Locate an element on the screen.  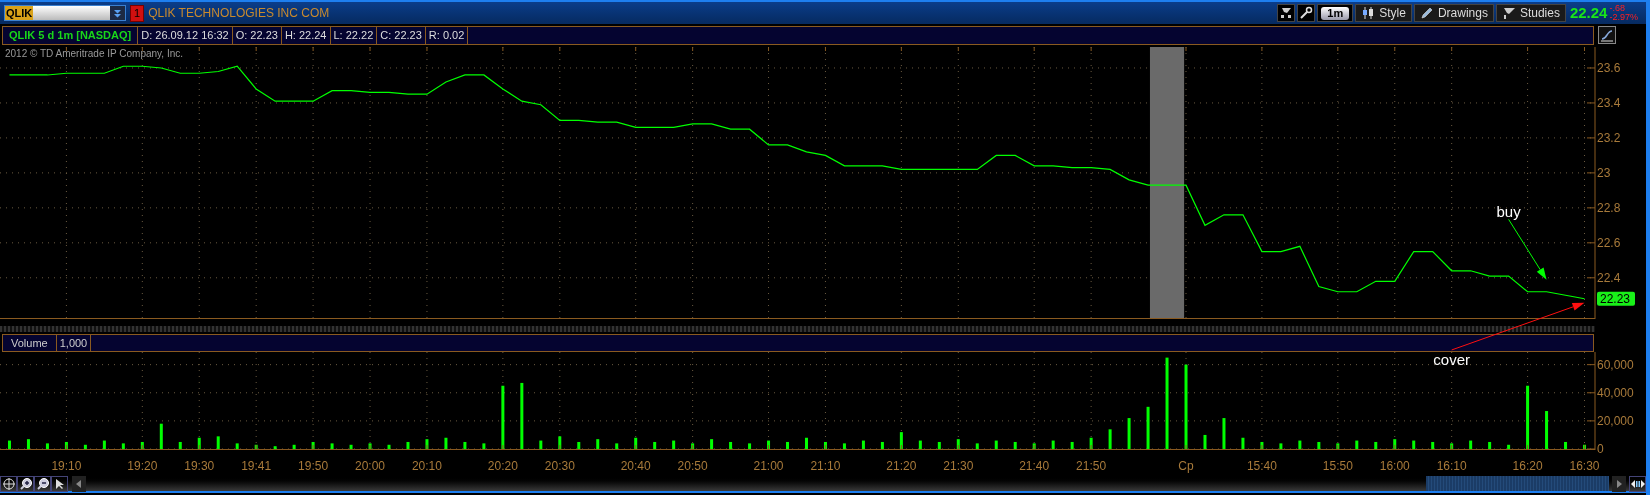
price-change: -.68 is located at coordinates (1617, 8).